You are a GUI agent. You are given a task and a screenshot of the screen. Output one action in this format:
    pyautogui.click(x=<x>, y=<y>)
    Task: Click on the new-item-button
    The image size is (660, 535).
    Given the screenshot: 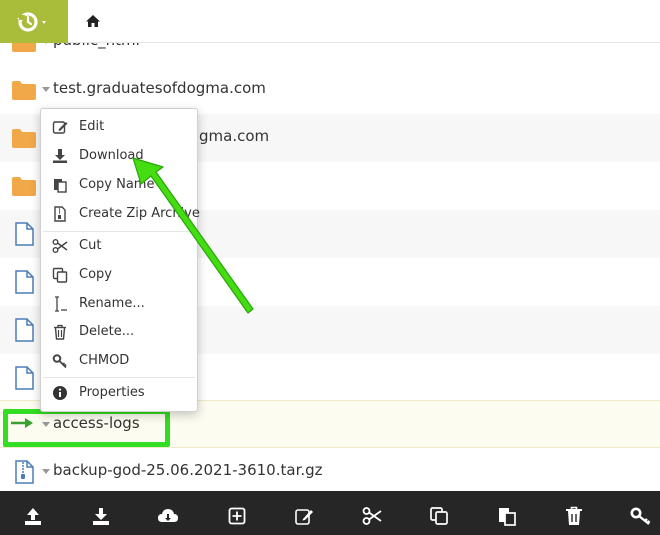 What is the action you would take?
    pyautogui.click(x=237, y=516)
    